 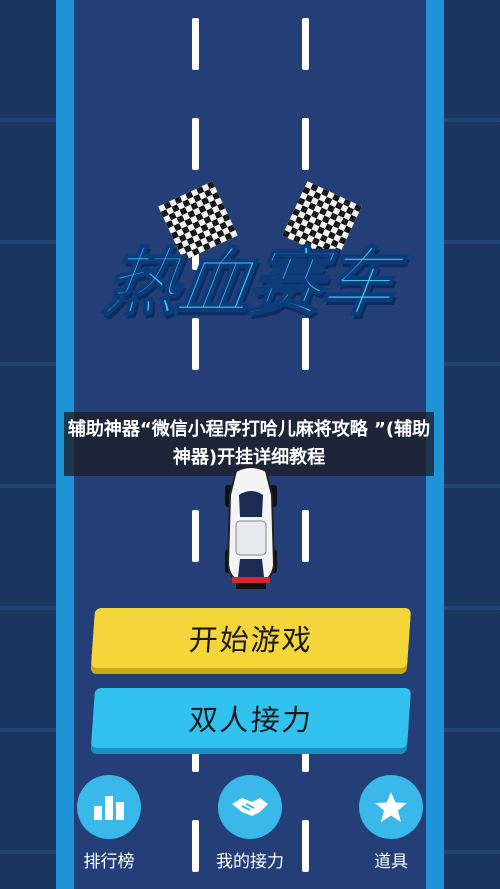 I want to click on game-logo: 热血赛车, so click(x=250, y=258).